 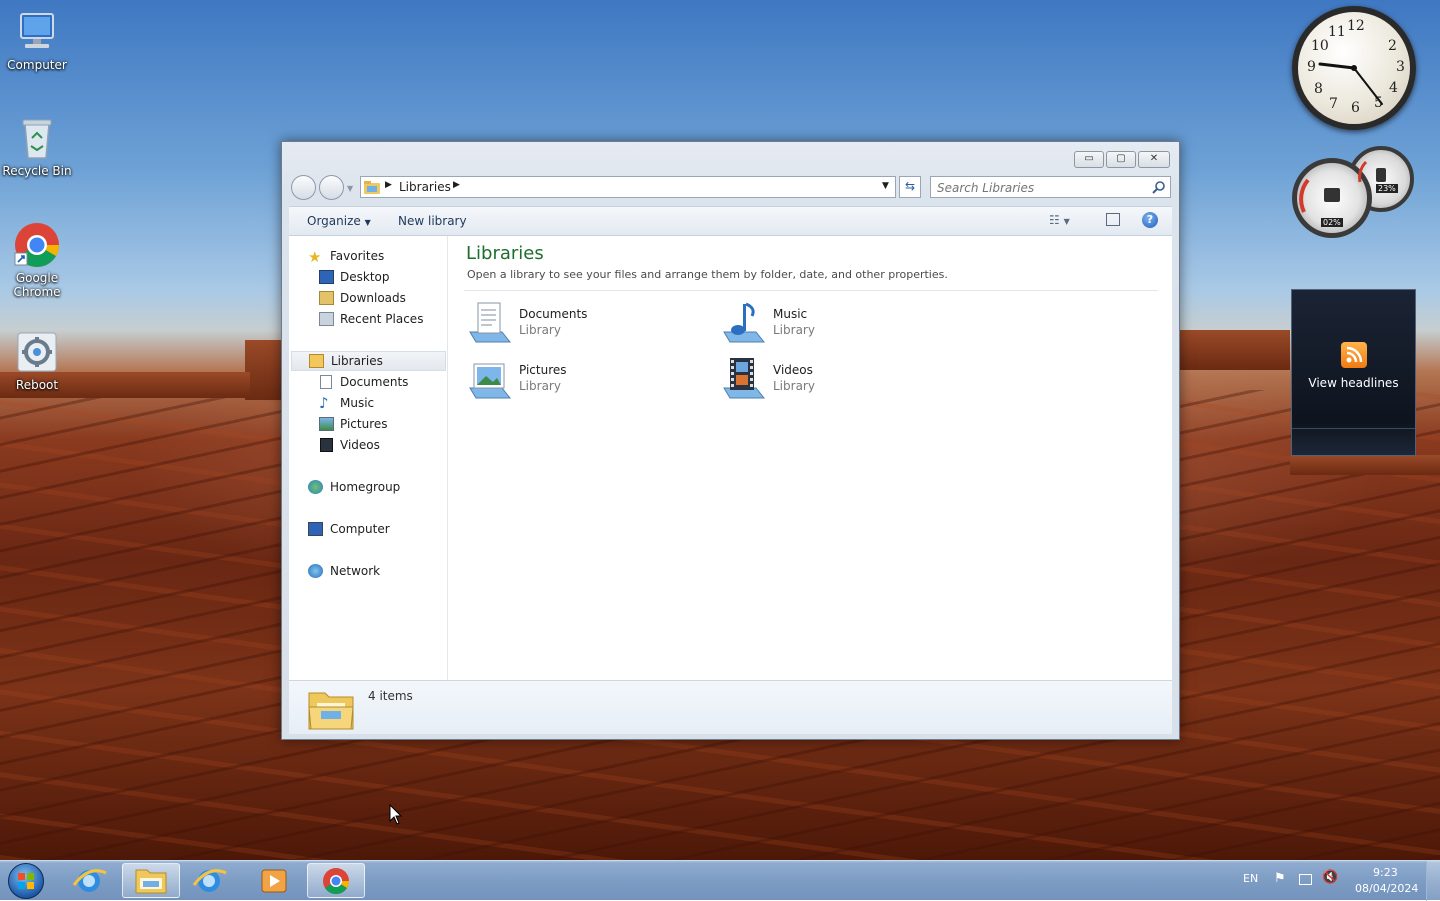 I want to click on library-videos: Videos Library, so click(x=840, y=380).